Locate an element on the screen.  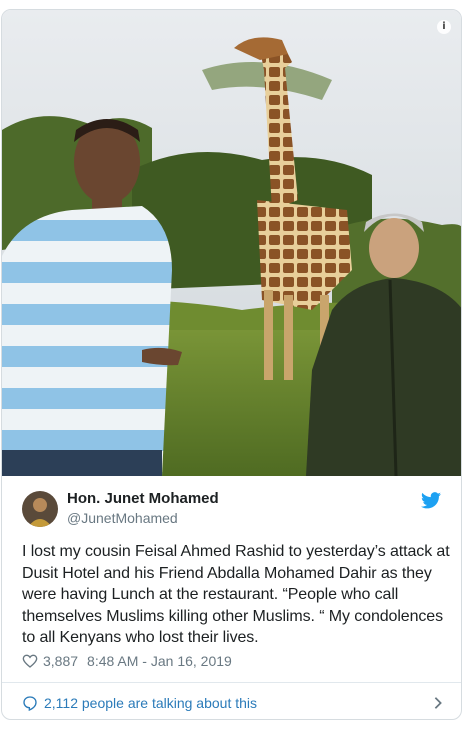
conversation-label: 2,112 people are talking about this is located at coordinates (151, 703).